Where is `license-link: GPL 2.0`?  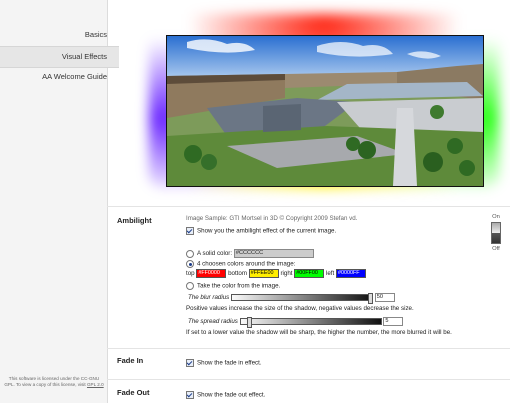 license-link: GPL 2.0 is located at coordinates (95, 384).